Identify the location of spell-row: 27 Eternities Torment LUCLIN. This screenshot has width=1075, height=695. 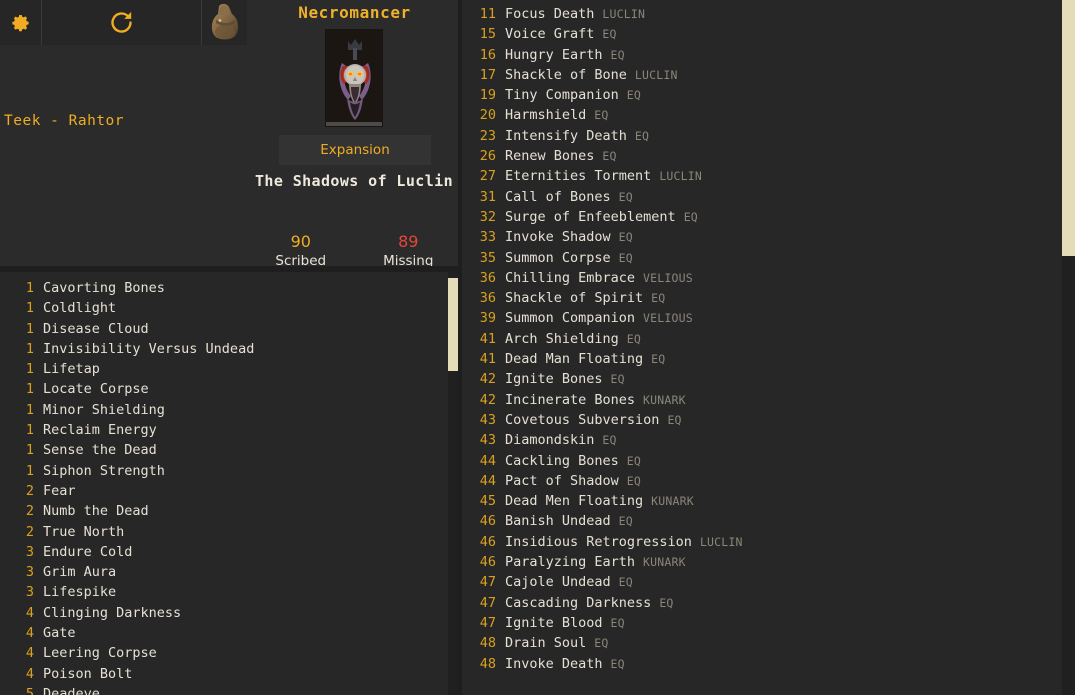
(762, 176).